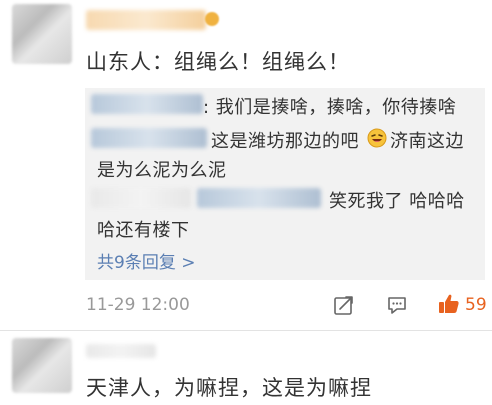 The height and width of the screenshot is (405, 492). I want to click on reply-text: : 我们是揍啥，揍啥，你待揍啥, so click(330, 107).